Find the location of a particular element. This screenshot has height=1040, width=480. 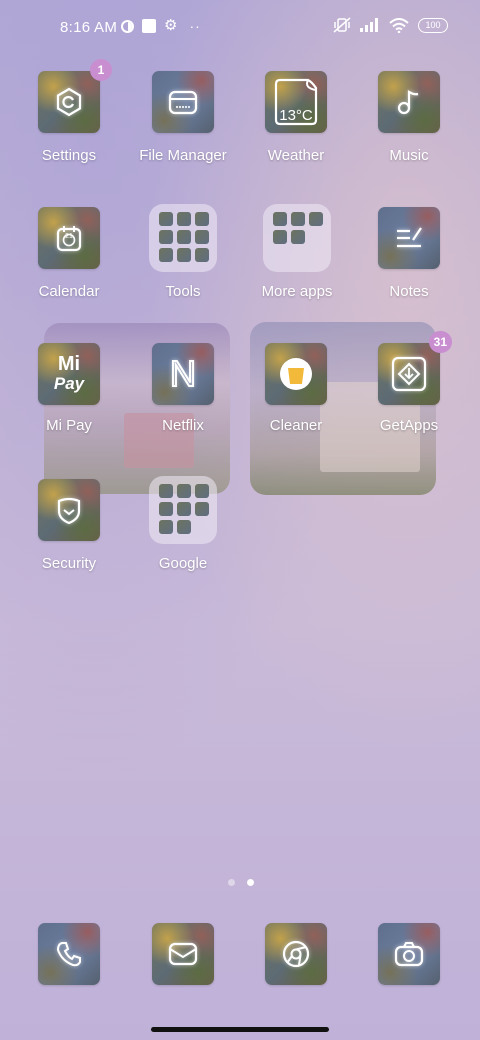

app-label: File Manager is located at coordinates (183, 155).